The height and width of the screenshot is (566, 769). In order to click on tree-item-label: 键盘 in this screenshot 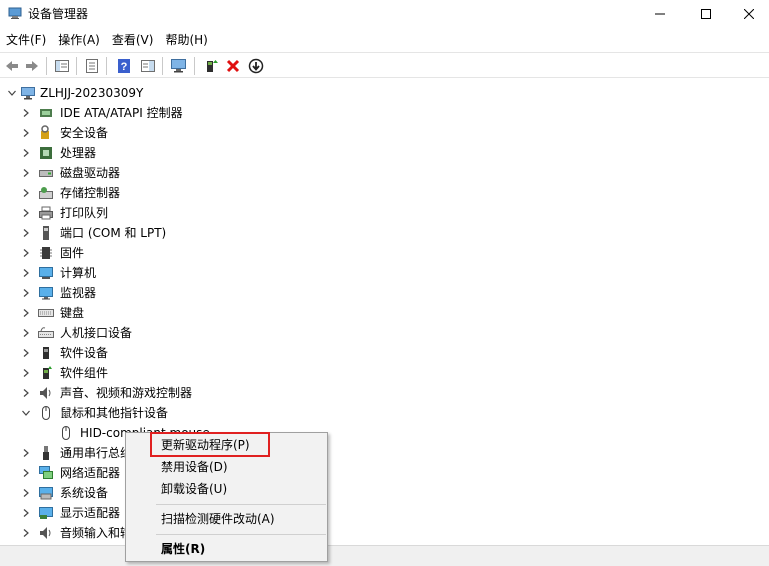, I will do `click(72, 313)`.